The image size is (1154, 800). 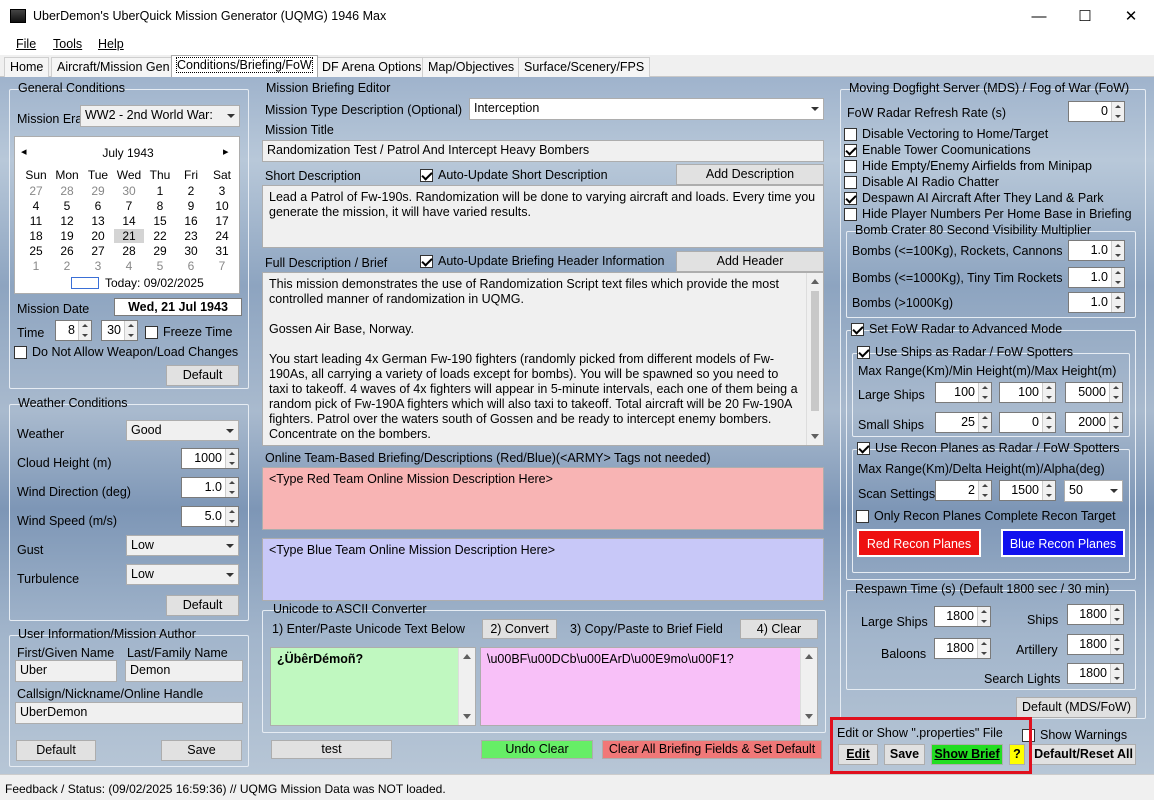 What do you see at coordinates (160, 116) in the screenshot?
I see `mission-era-select: WW2 - 2nd World War:` at bounding box center [160, 116].